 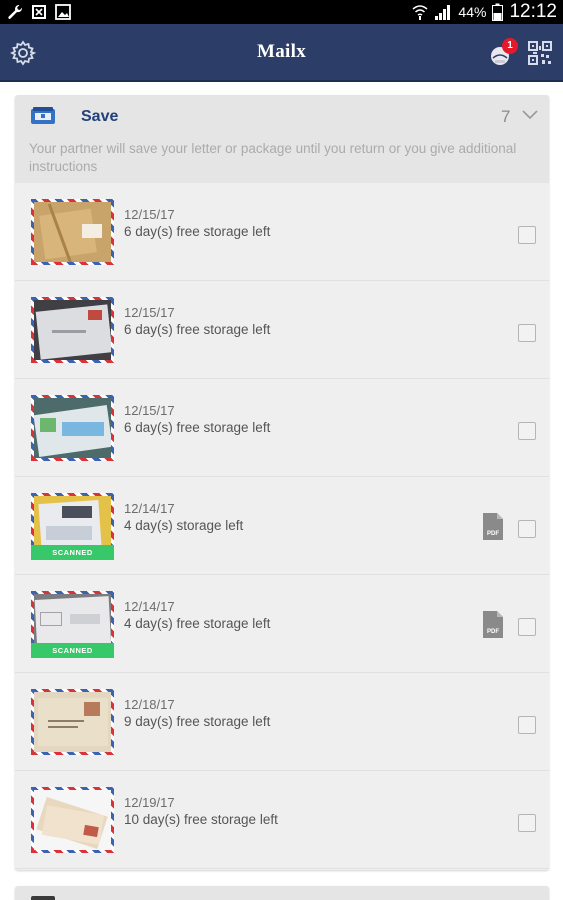 What do you see at coordinates (149, 704) in the screenshot?
I see `item-date: 12/18/17` at bounding box center [149, 704].